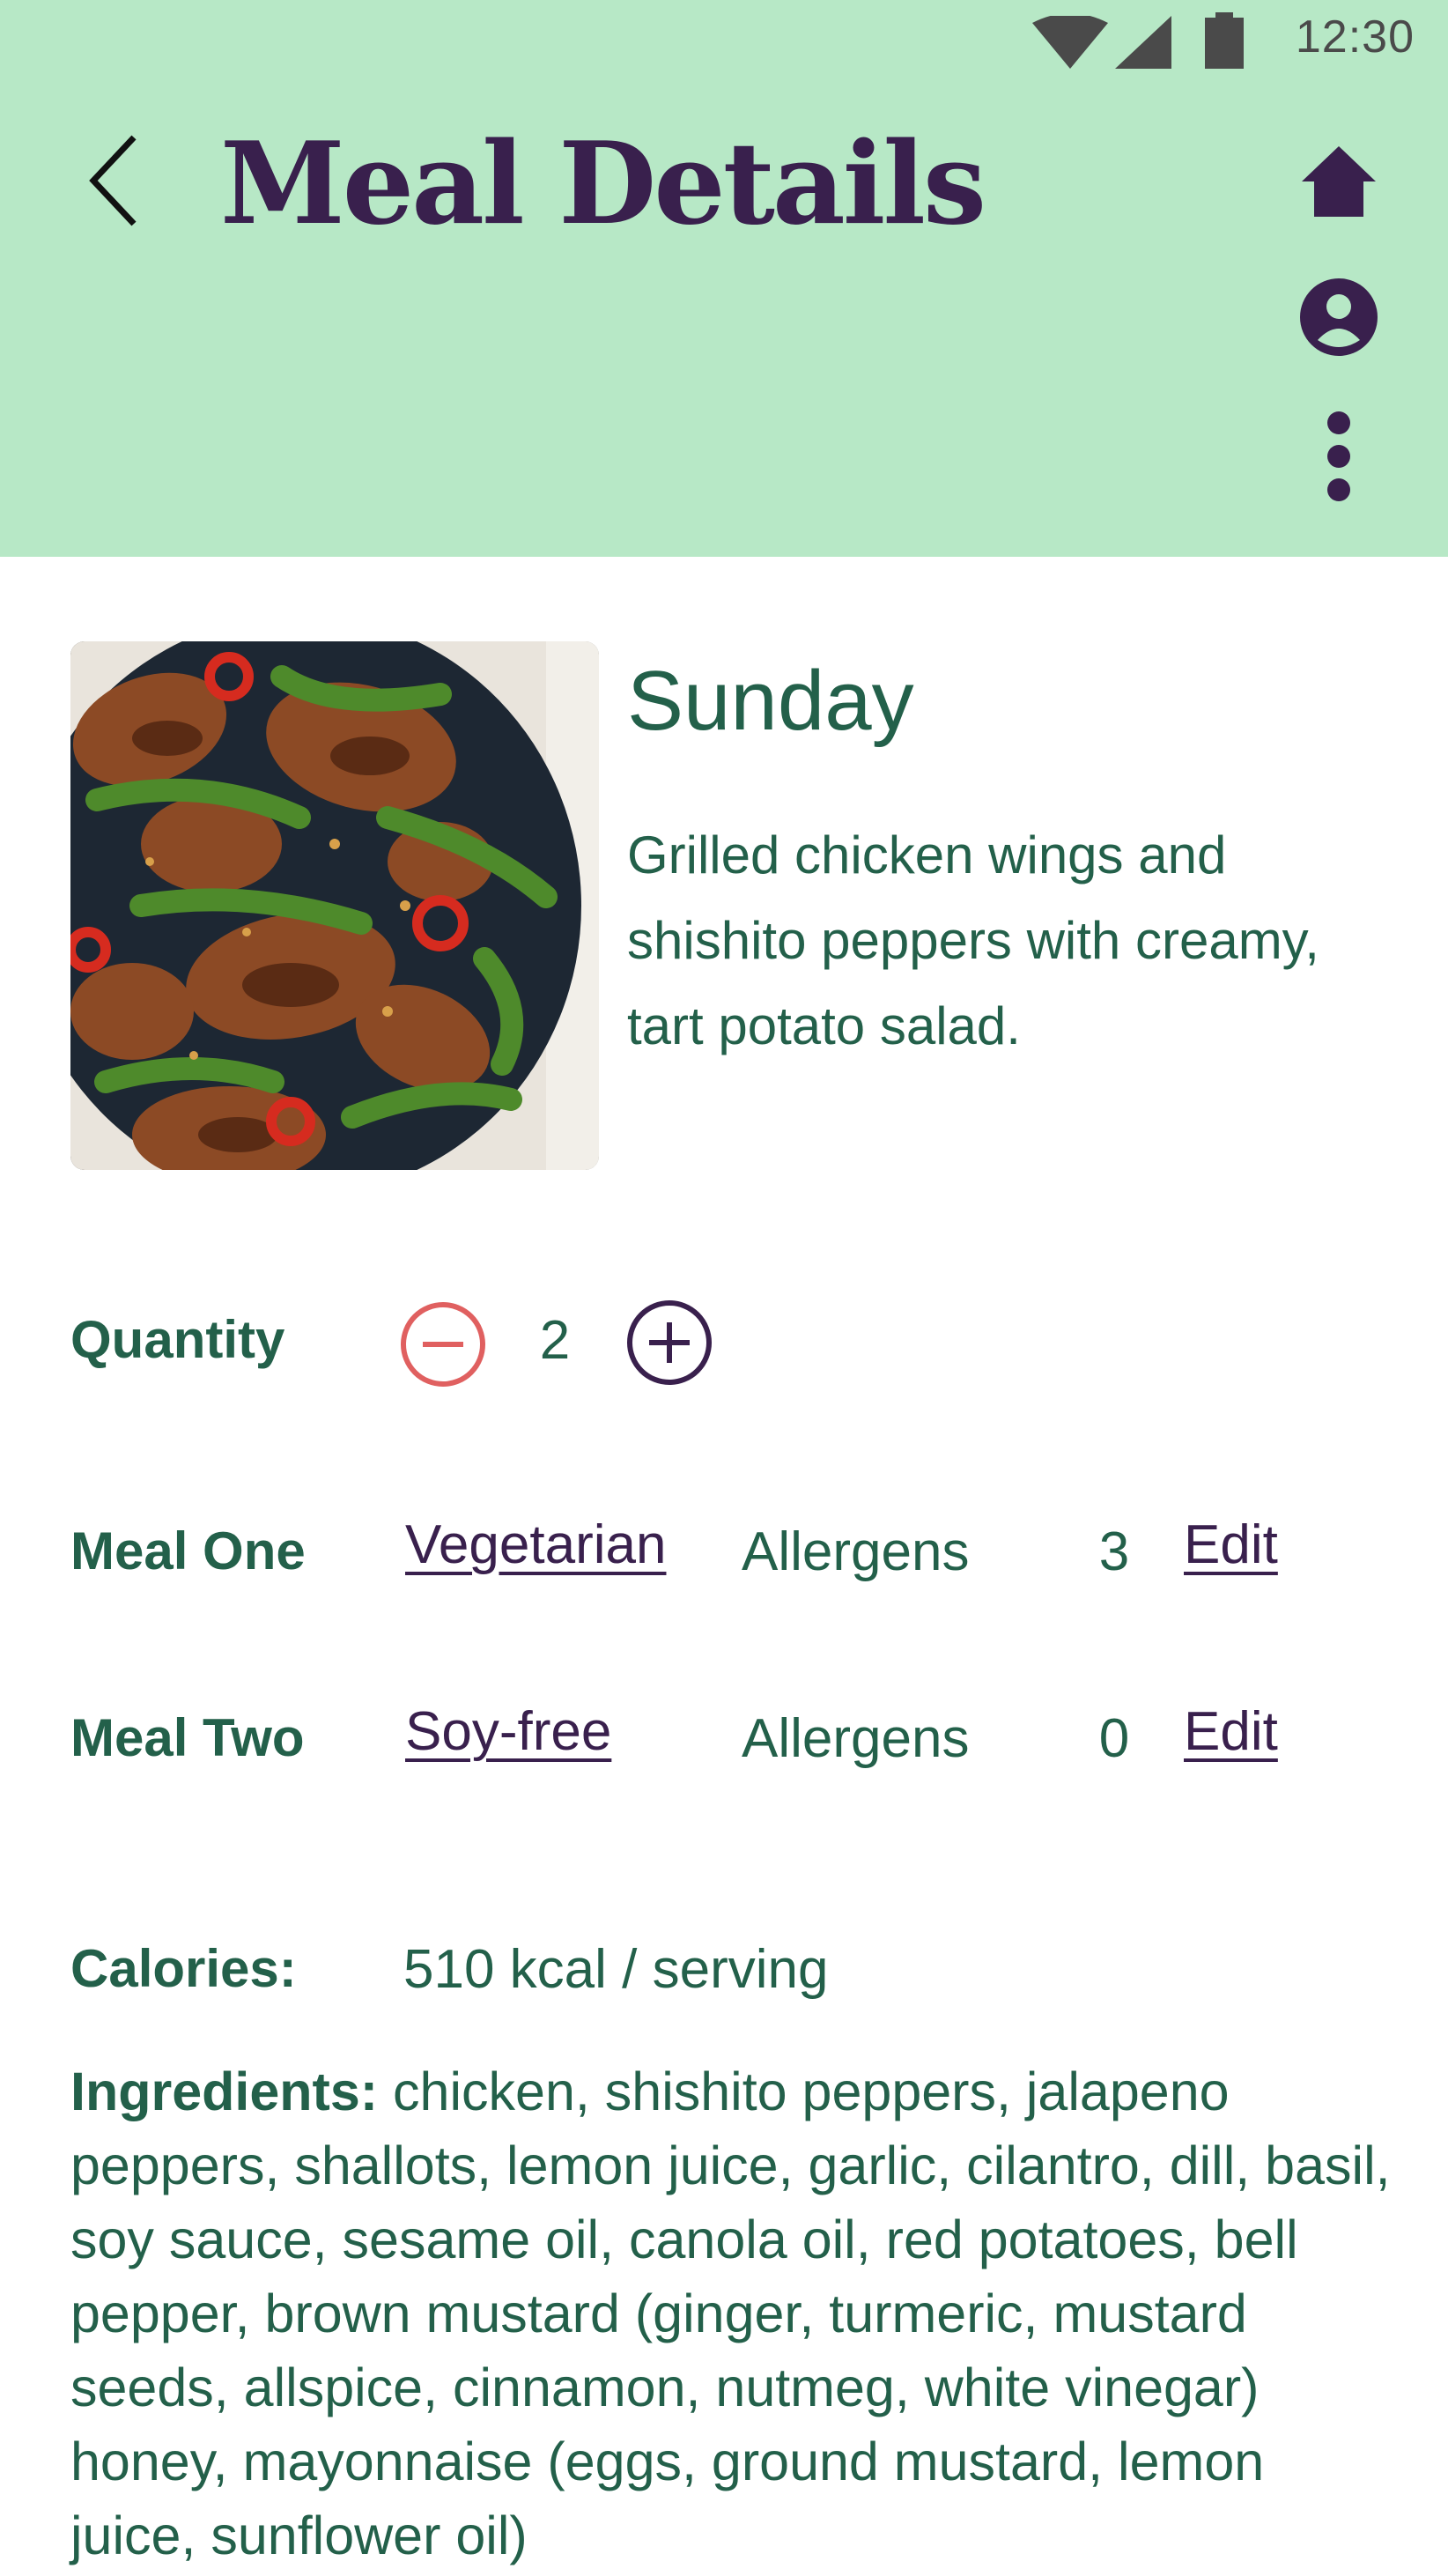 The width and height of the screenshot is (1448, 2576). I want to click on account-circle-icon, so click(1339, 317).